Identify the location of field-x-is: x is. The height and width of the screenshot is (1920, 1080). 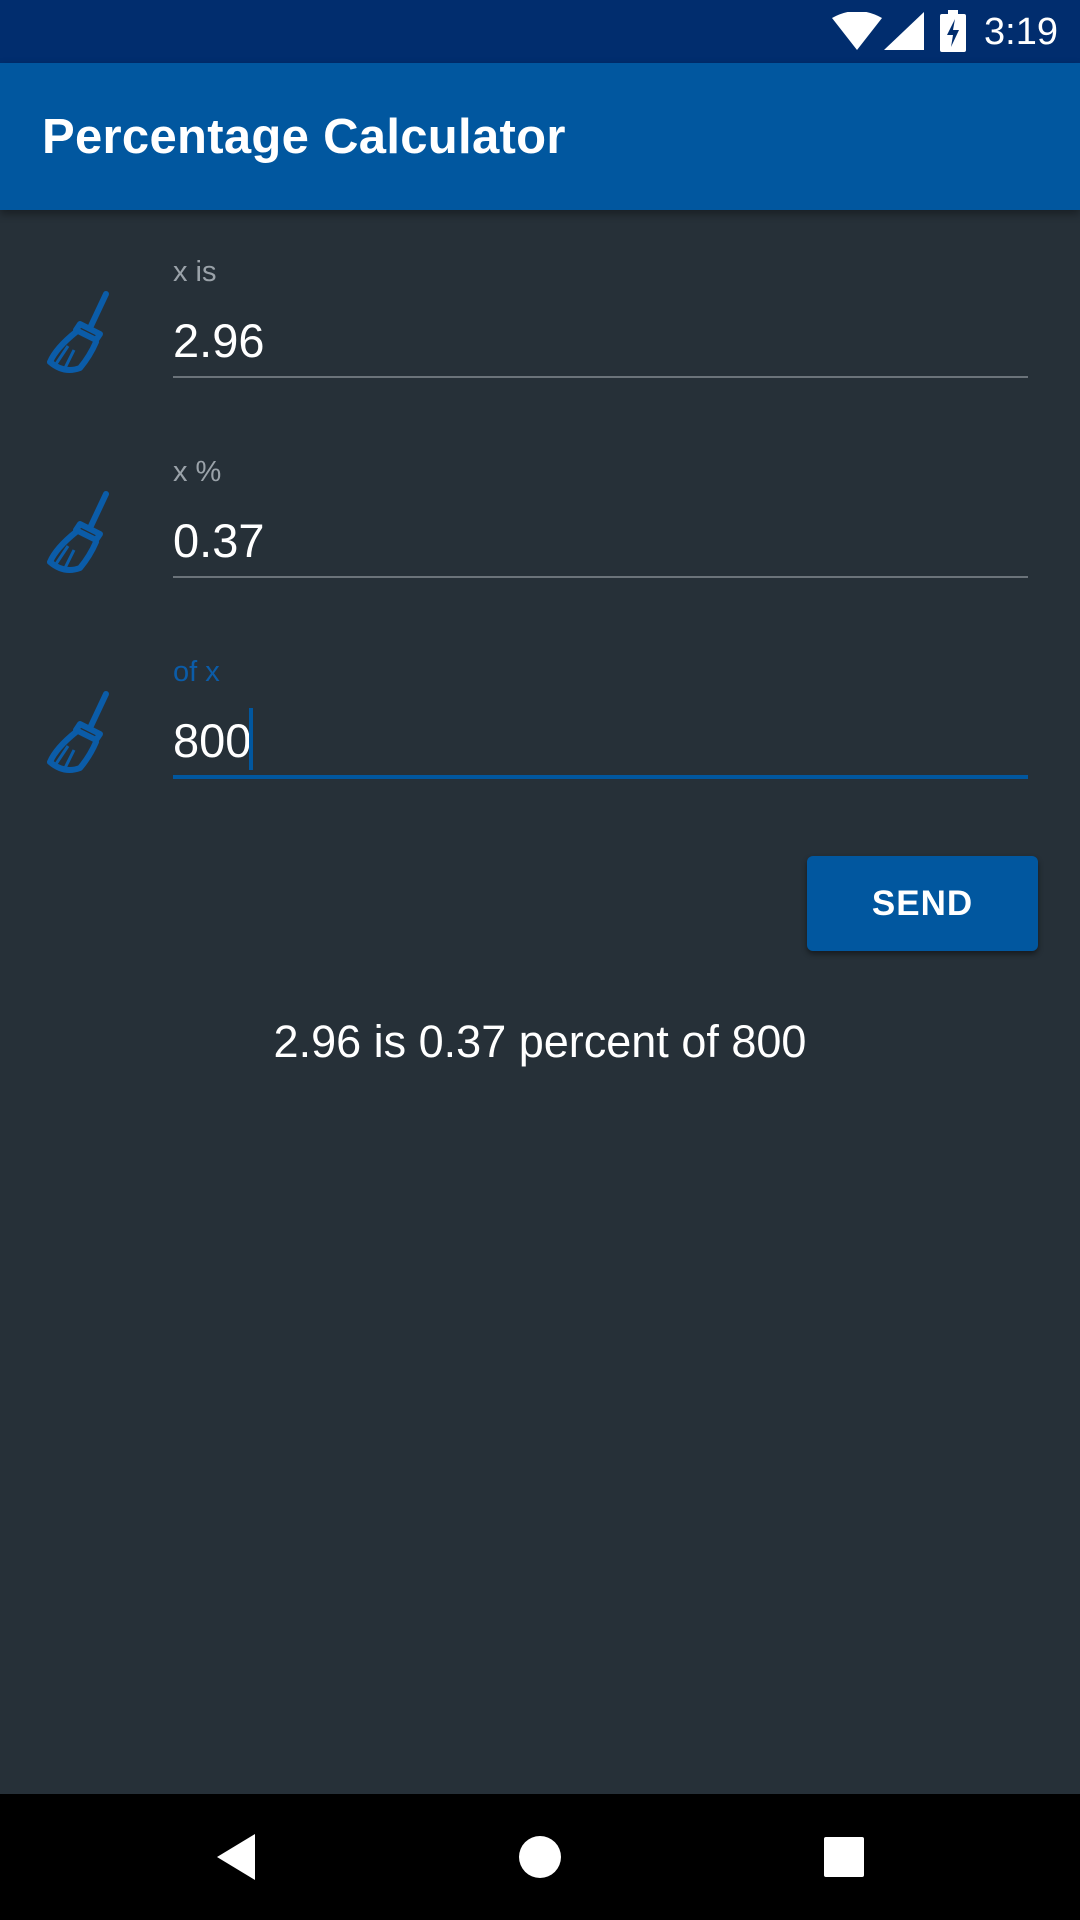
(540, 335).